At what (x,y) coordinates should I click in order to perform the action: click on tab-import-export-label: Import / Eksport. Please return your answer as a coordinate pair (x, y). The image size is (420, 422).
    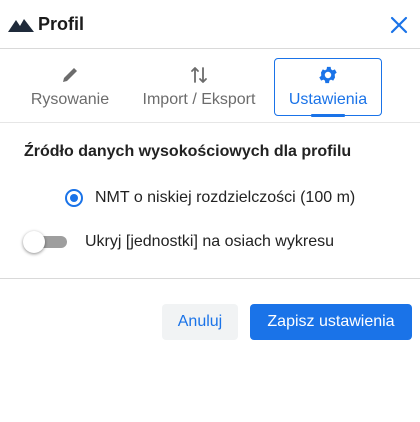
    Looking at the image, I should click on (199, 99).